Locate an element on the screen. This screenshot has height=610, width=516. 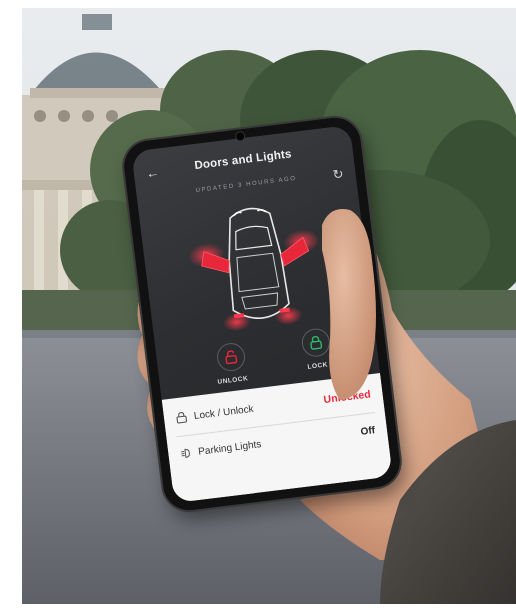
lock-button is located at coordinates (316, 343).